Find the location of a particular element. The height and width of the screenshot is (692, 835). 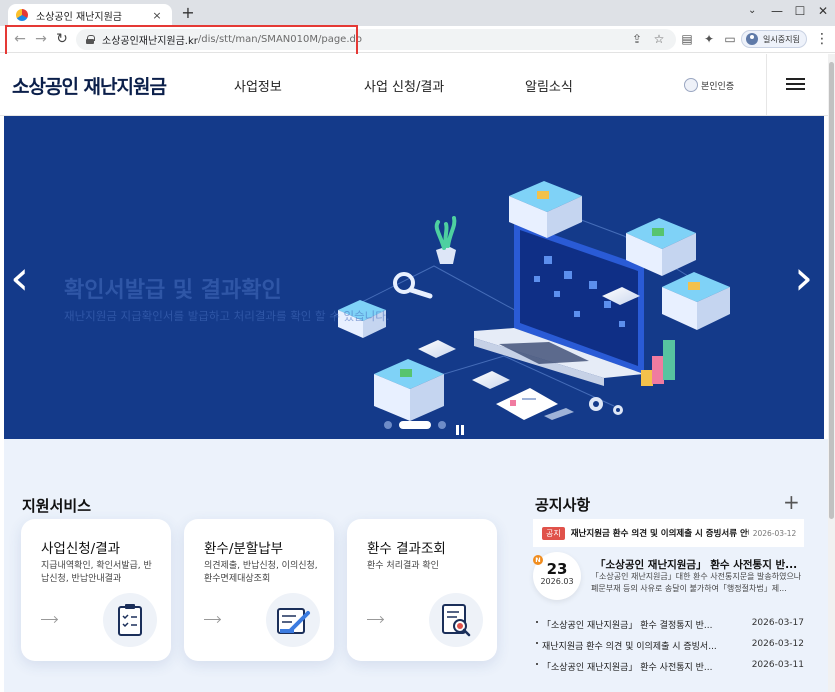

hamburger-menu-icon is located at coordinates (795, 84).